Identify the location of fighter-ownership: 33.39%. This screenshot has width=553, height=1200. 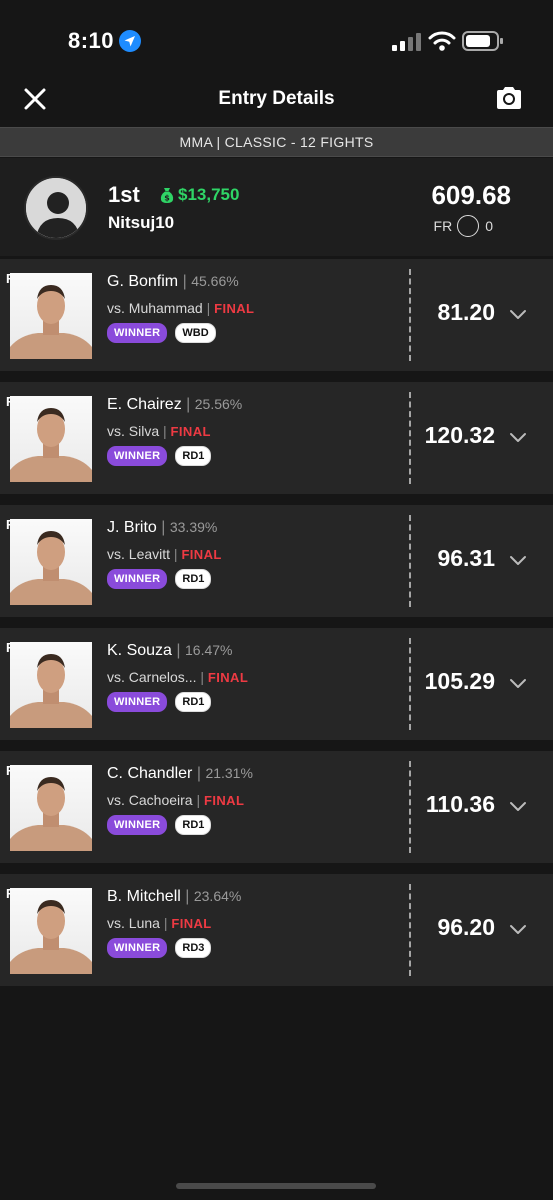
(193, 527).